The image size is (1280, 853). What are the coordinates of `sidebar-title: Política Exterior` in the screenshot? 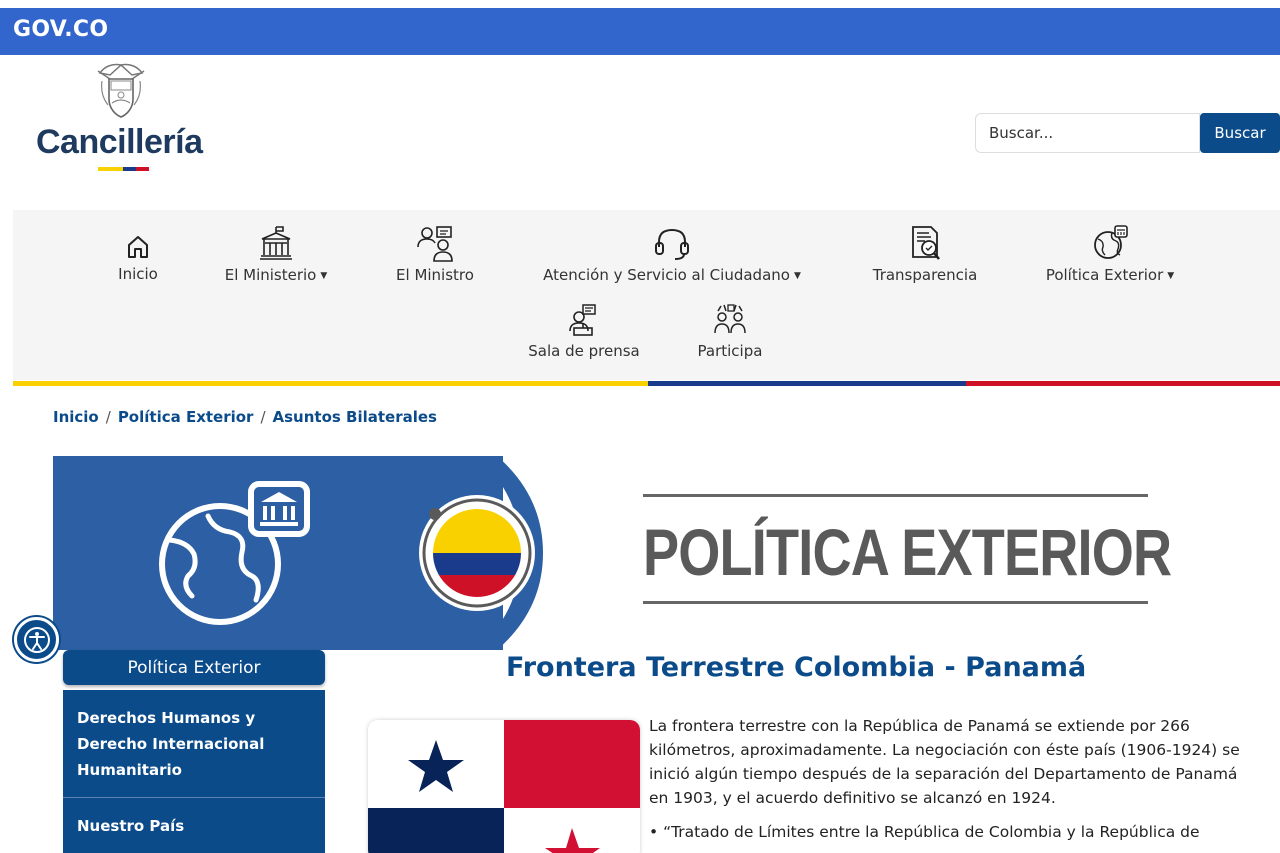 It's located at (194, 667).